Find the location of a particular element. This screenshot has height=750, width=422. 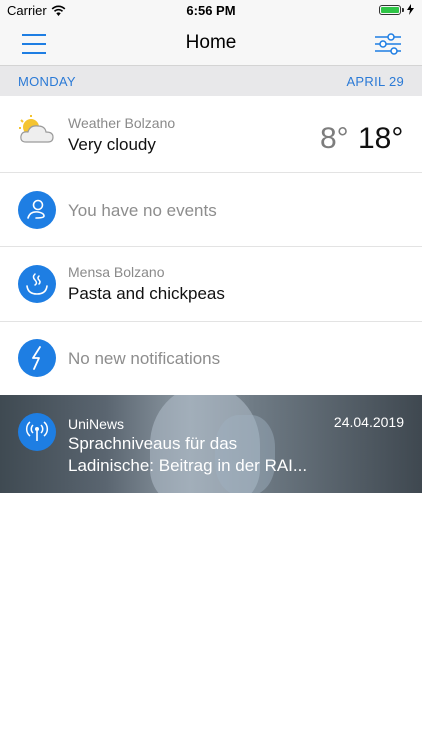

weather-condition: Very cloudy is located at coordinates (112, 144).